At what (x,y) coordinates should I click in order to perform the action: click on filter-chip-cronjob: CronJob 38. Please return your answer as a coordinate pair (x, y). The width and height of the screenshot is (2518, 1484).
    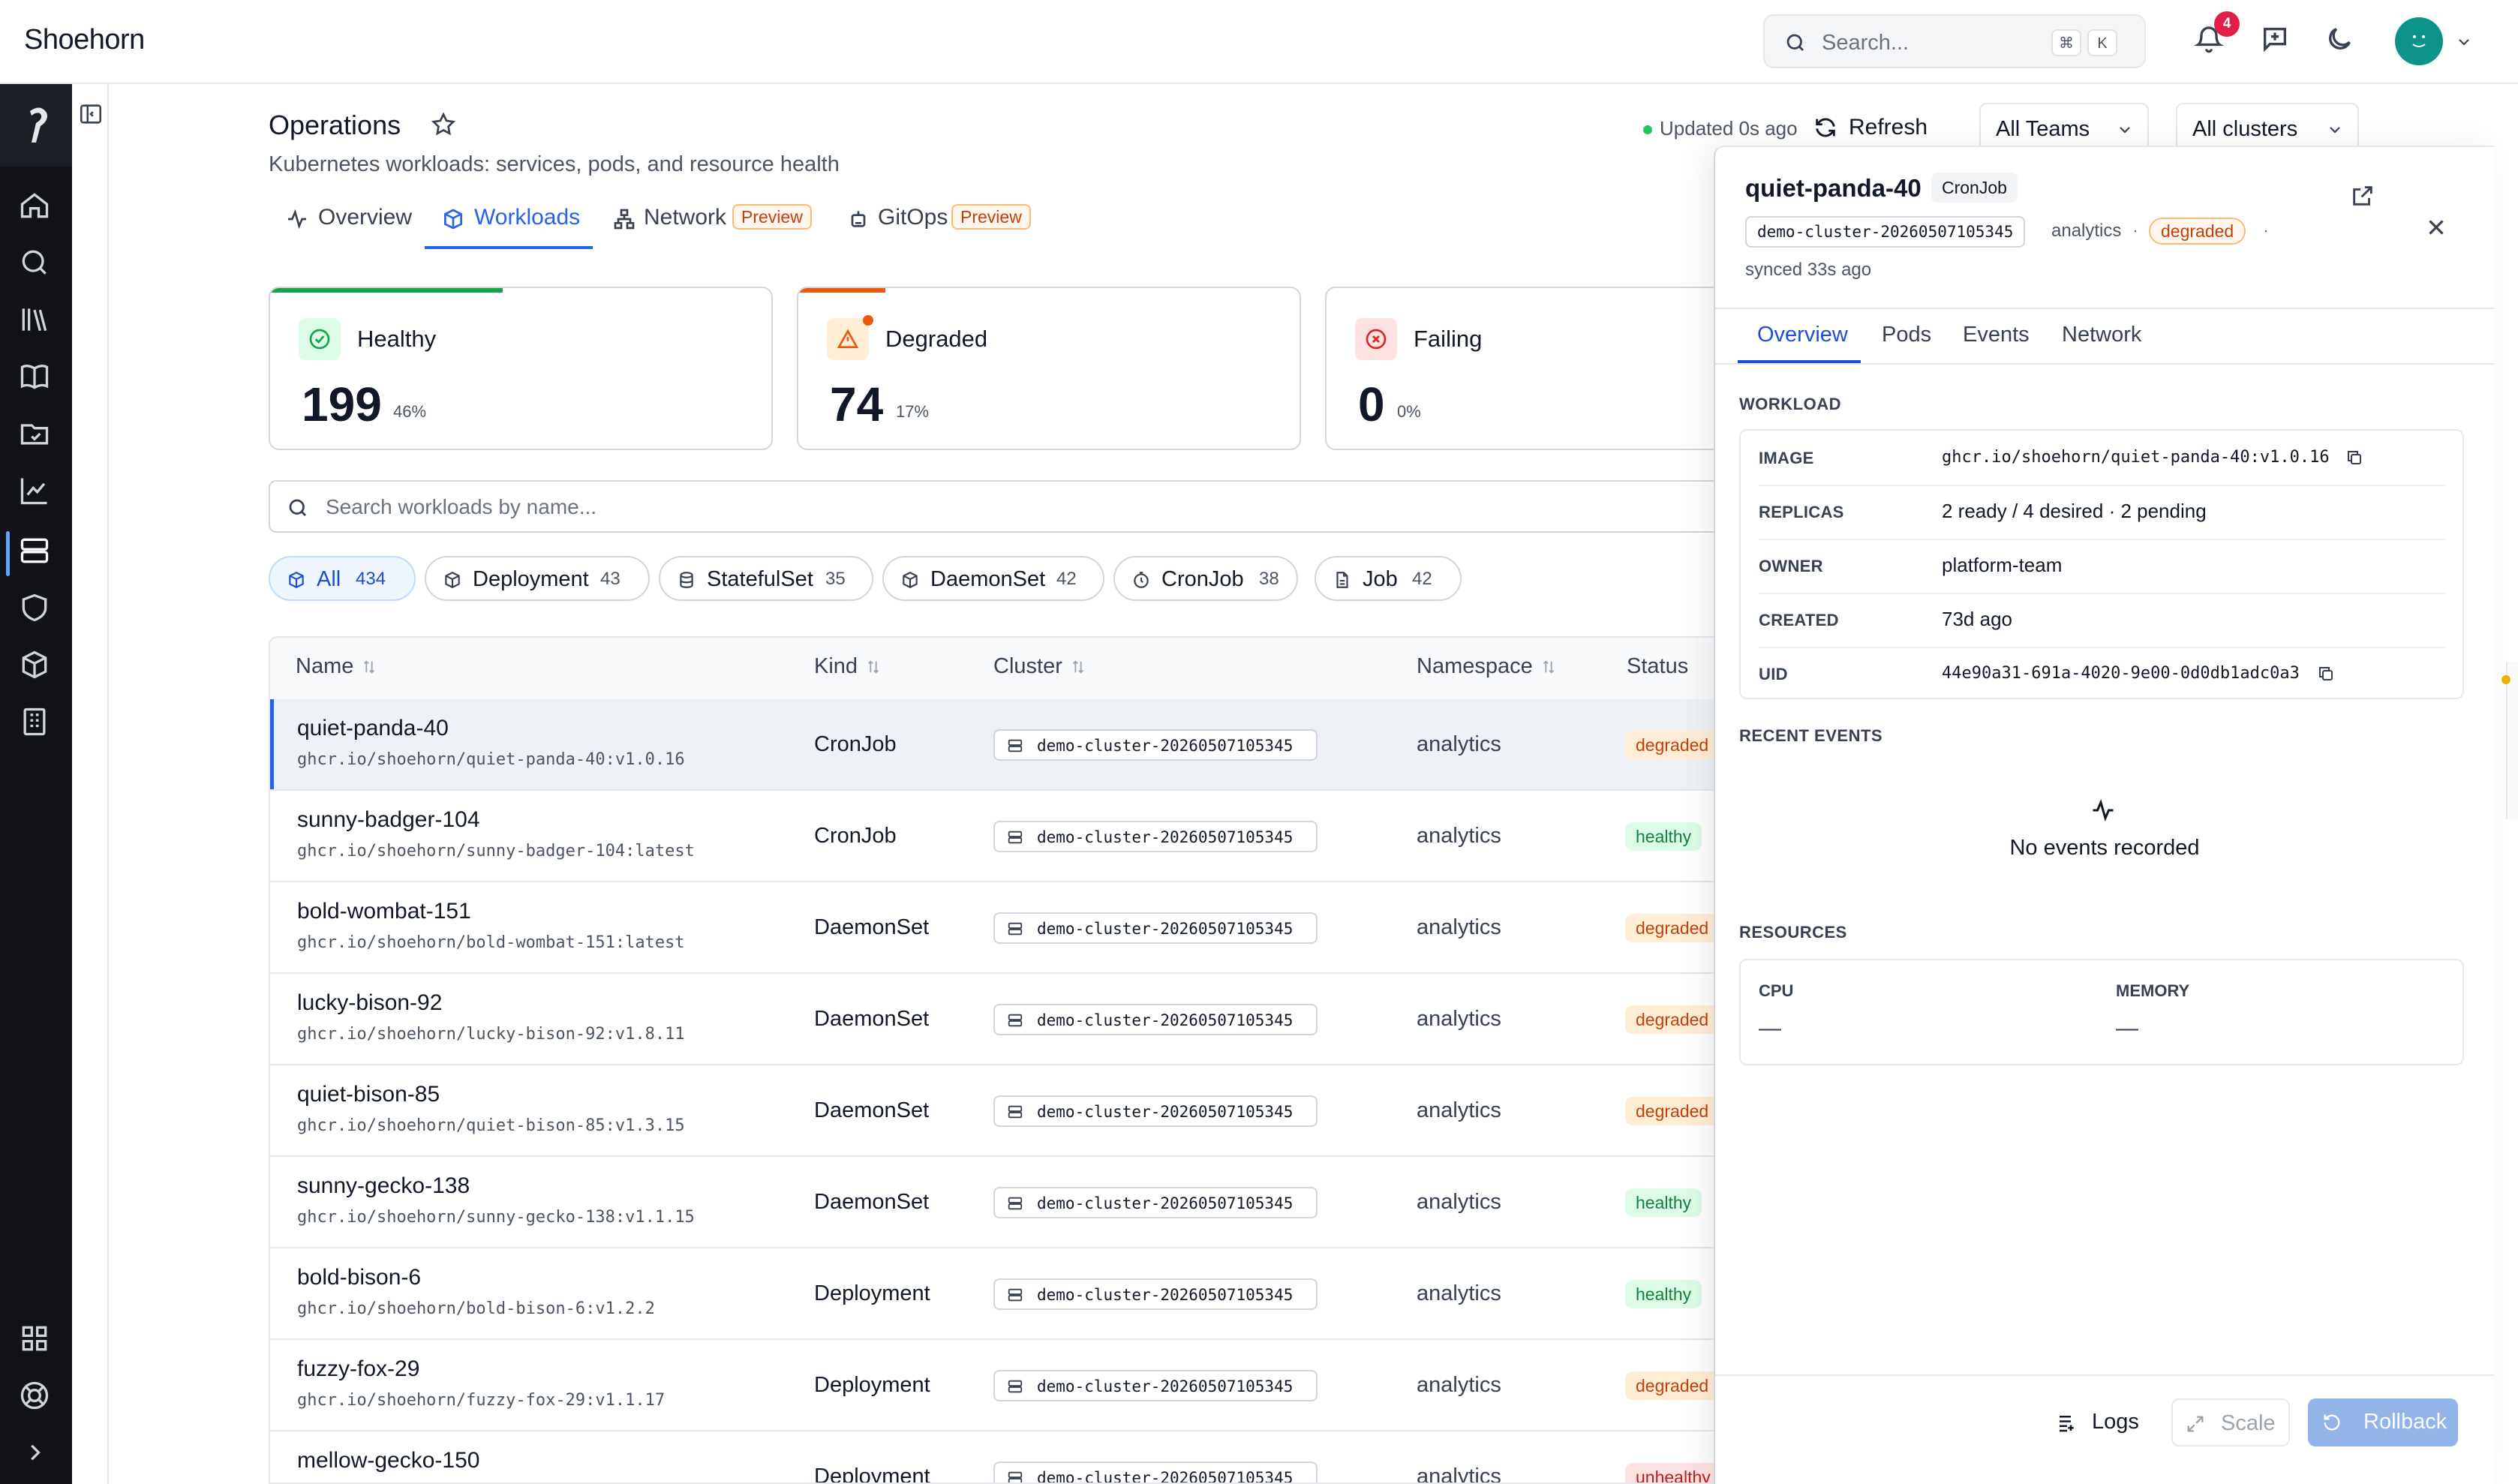
    Looking at the image, I should click on (1206, 578).